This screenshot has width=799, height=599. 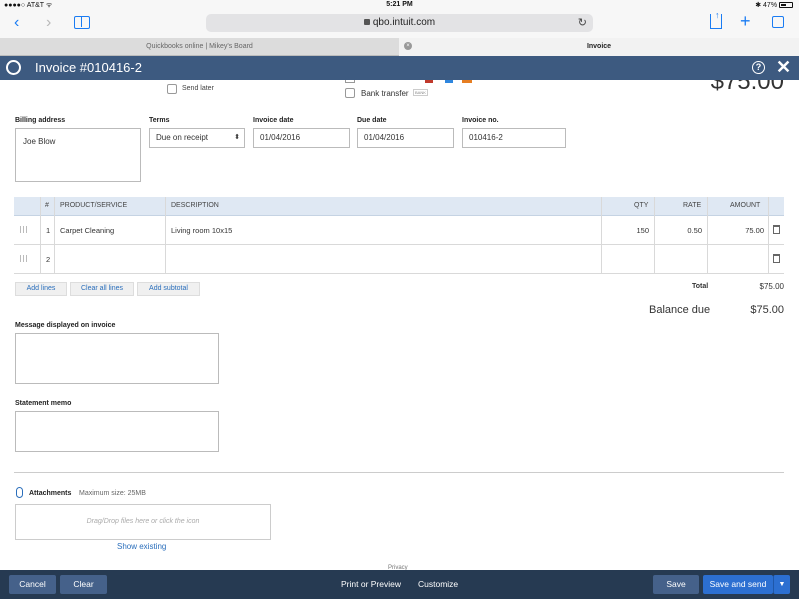 What do you see at coordinates (40, 120) in the screenshot?
I see `billing-address-label: Billing address` at bounding box center [40, 120].